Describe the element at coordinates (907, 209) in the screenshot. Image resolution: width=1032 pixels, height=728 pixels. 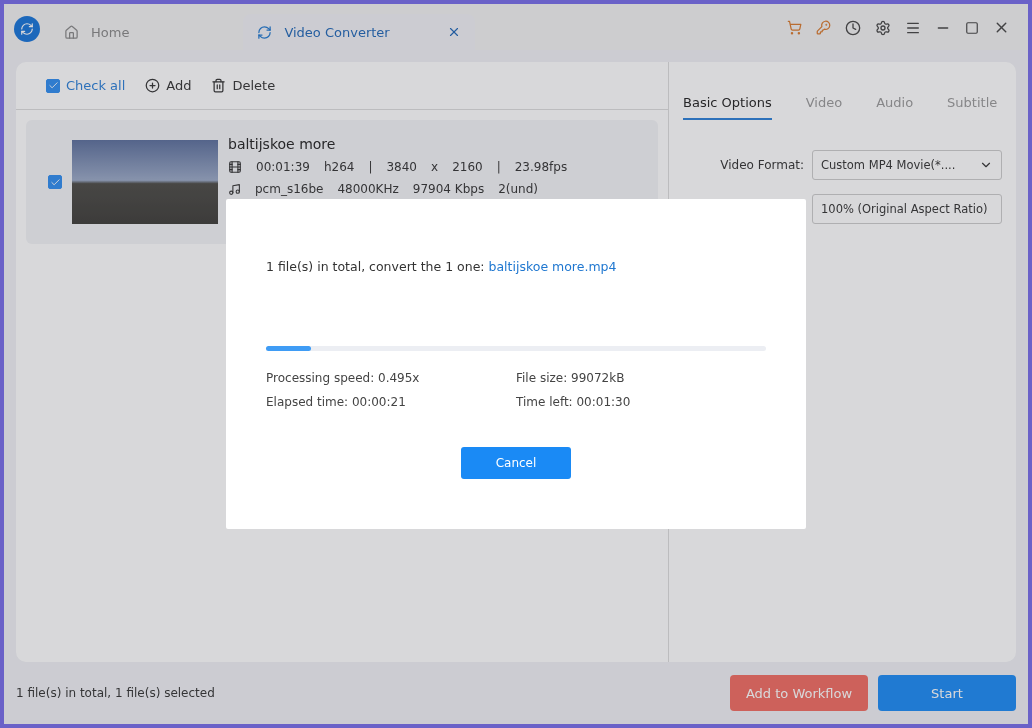
I see `select-field: 100% (Original Aspect Ratio)` at that location.